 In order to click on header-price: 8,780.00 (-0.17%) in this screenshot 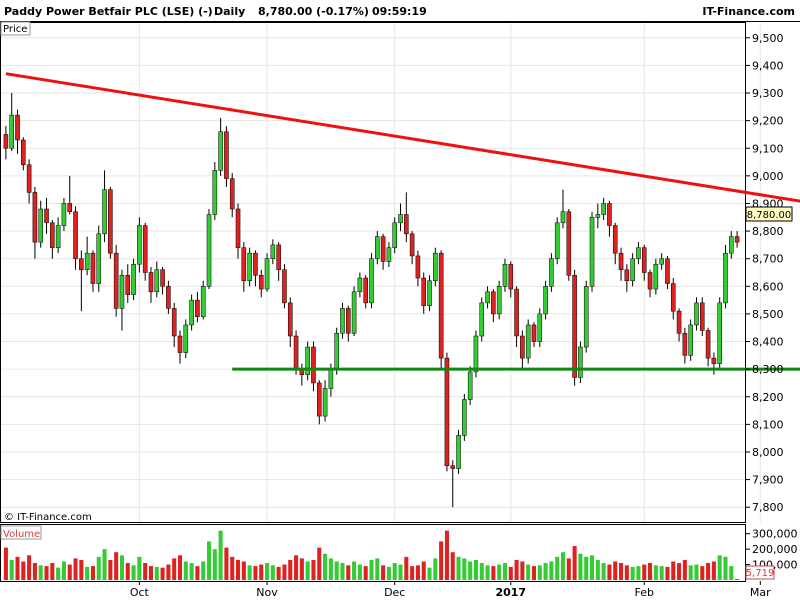, I will do `click(313, 11)`.